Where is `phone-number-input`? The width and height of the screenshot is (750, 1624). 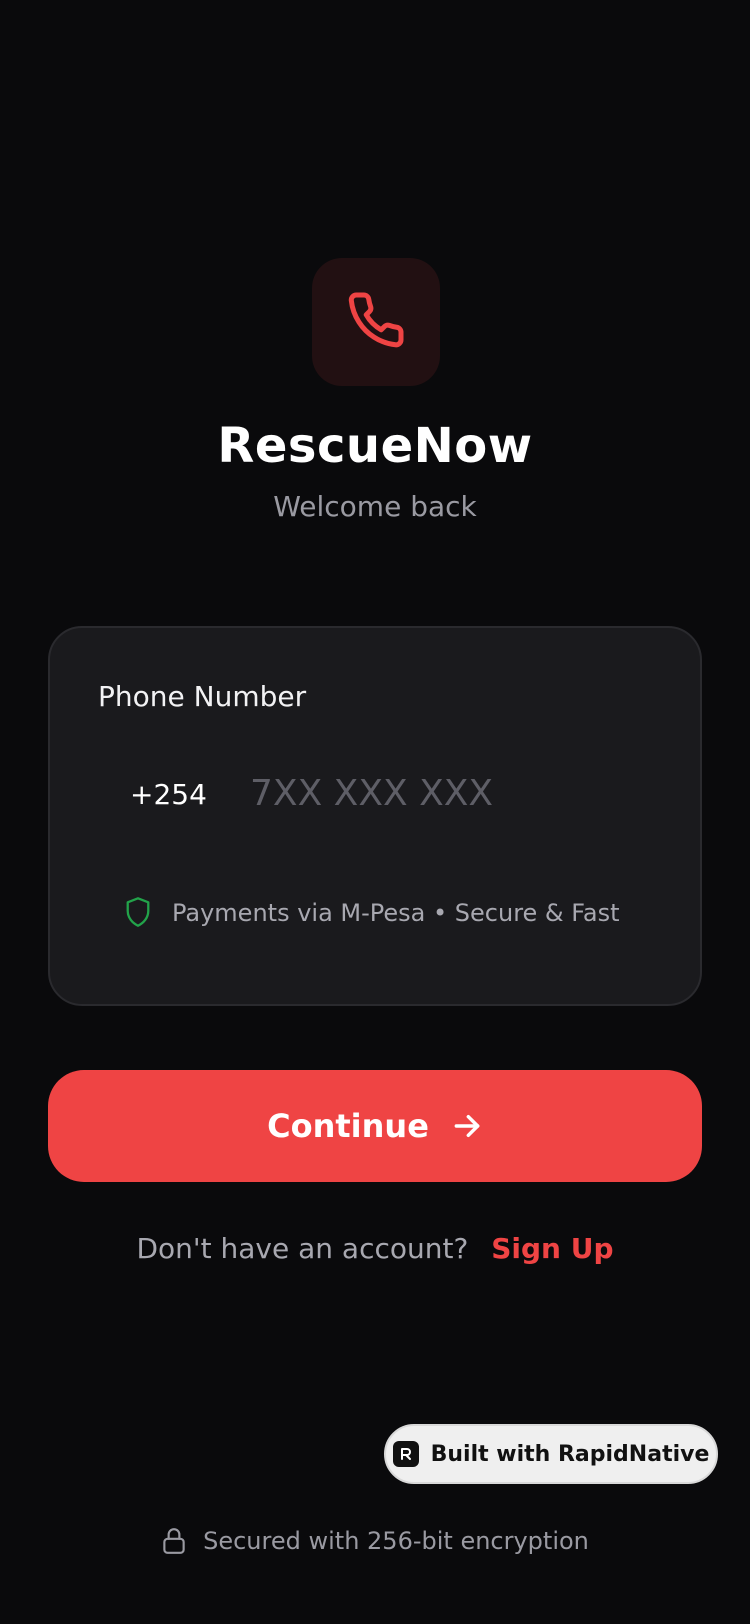 phone-number-input is located at coordinates (450, 793).